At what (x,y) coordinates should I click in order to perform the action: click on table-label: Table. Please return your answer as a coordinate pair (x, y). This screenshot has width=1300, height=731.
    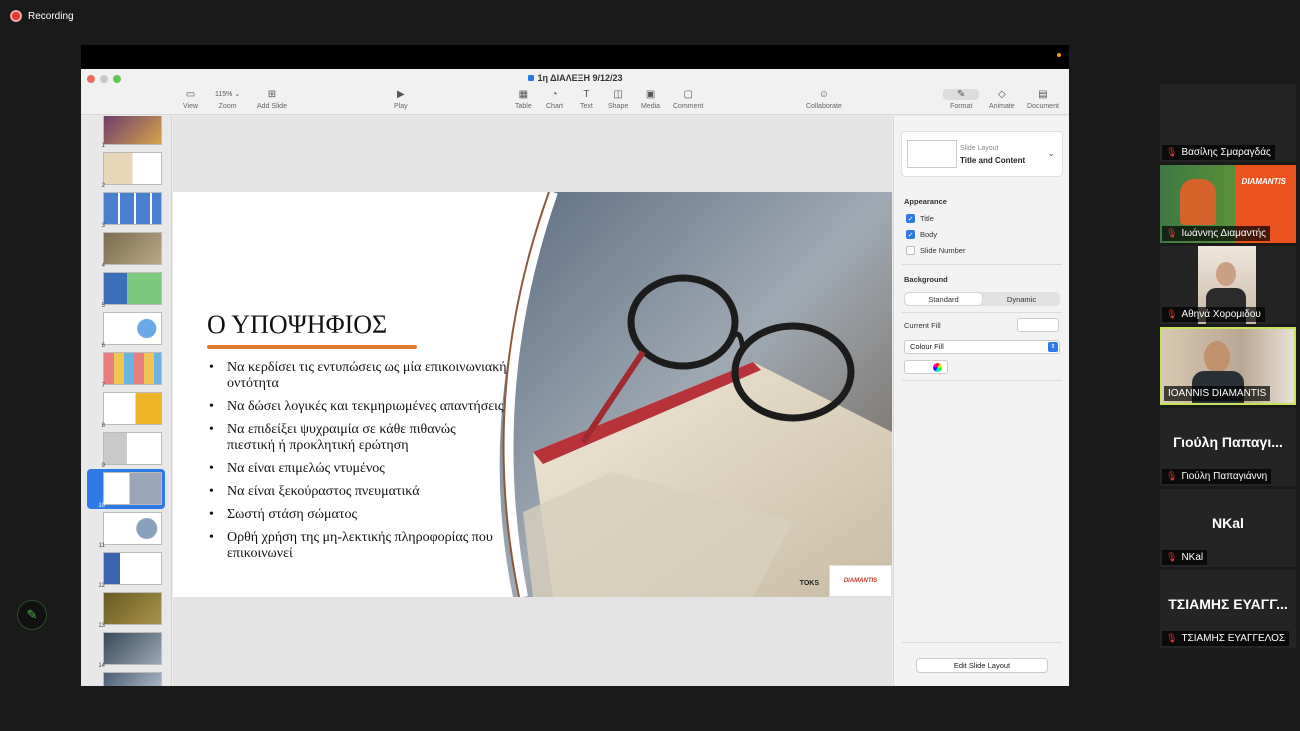
    Looking at the image, I should click on (523, 106).